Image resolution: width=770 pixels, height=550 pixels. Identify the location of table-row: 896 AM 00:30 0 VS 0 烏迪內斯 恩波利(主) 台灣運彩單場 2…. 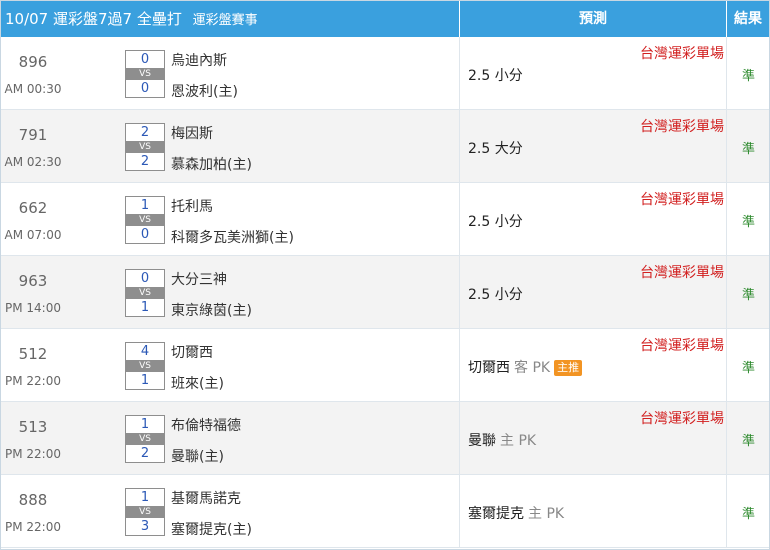
(385, 73).